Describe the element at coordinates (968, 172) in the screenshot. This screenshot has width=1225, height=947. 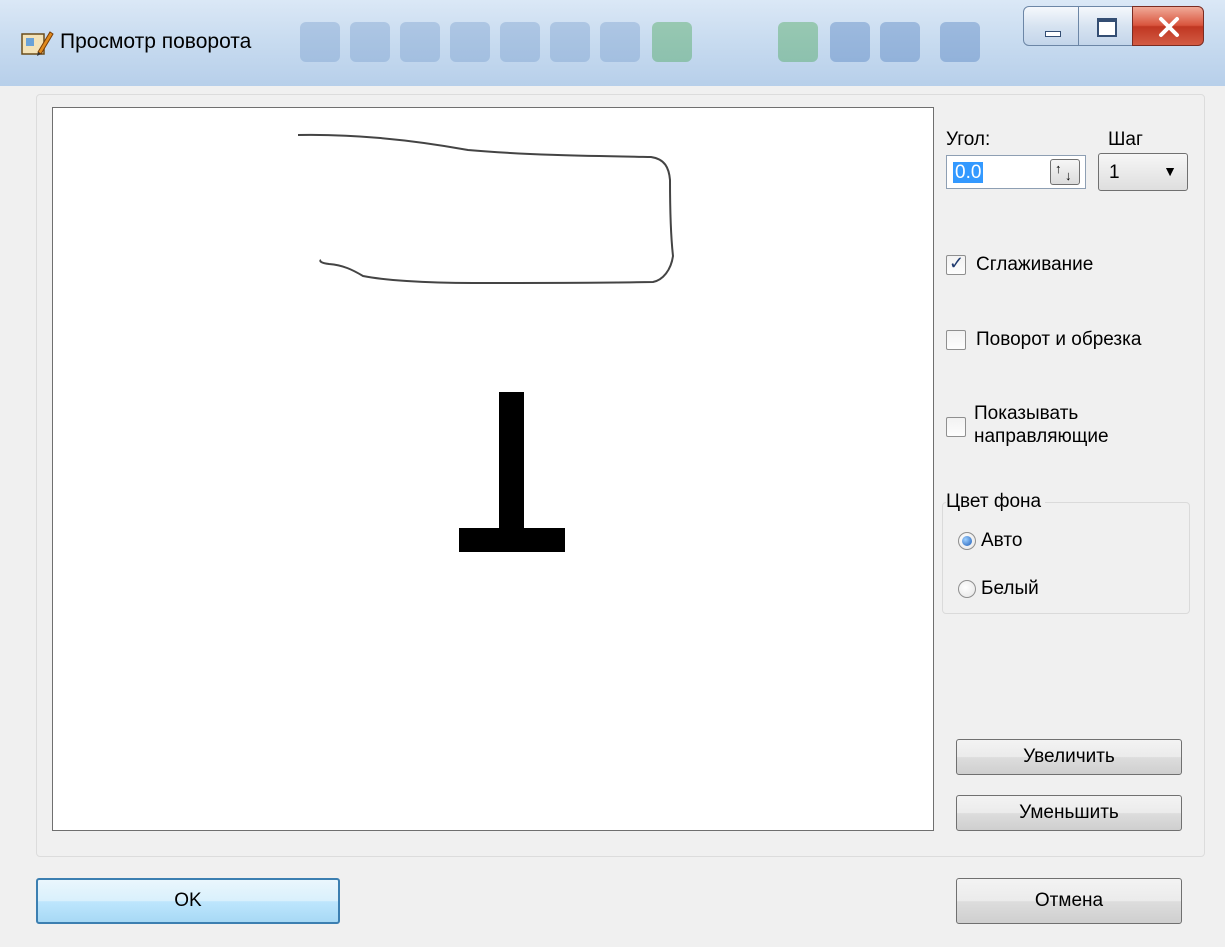
I see `angle-value: 0.0` at that location.